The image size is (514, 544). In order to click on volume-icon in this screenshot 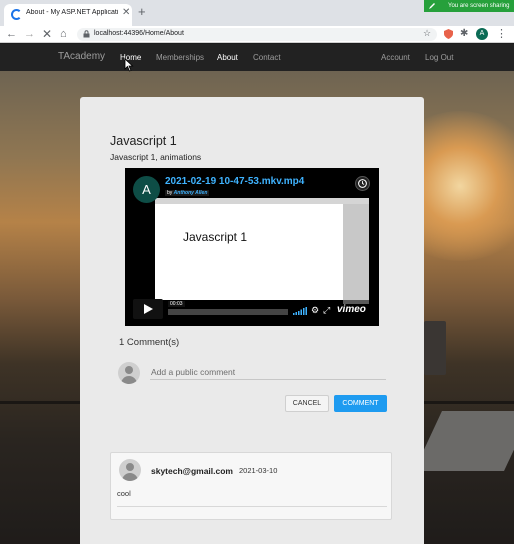, I will do `click(300, 311)`.